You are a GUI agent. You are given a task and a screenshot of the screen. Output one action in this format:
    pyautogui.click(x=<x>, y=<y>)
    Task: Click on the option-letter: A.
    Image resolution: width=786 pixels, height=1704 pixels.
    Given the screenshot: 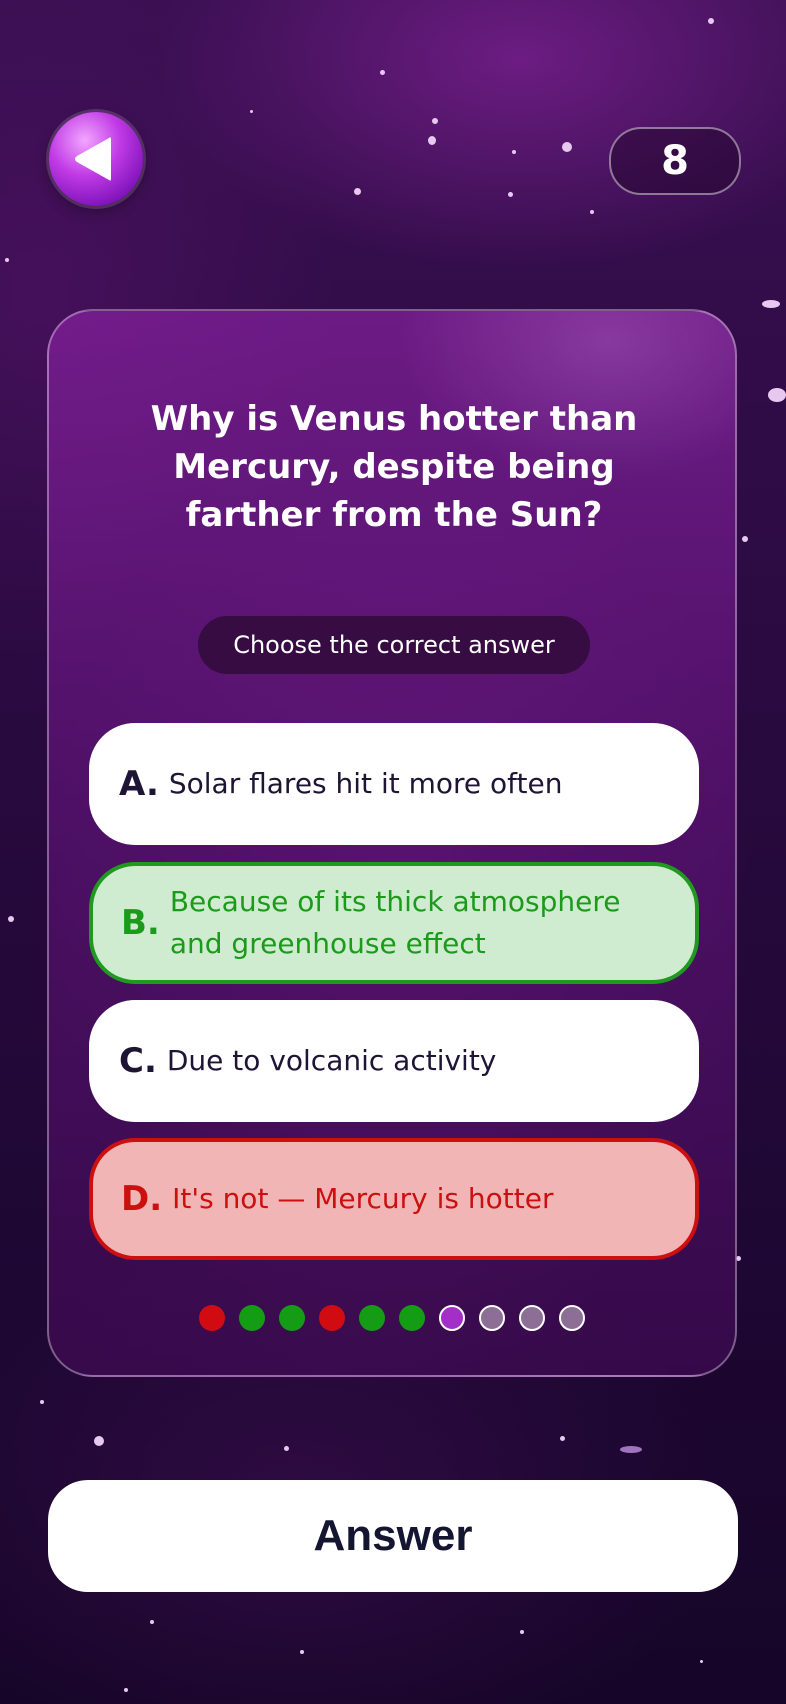 What is the action you would take?
    pyautogui.click(x=139, y=784)
    